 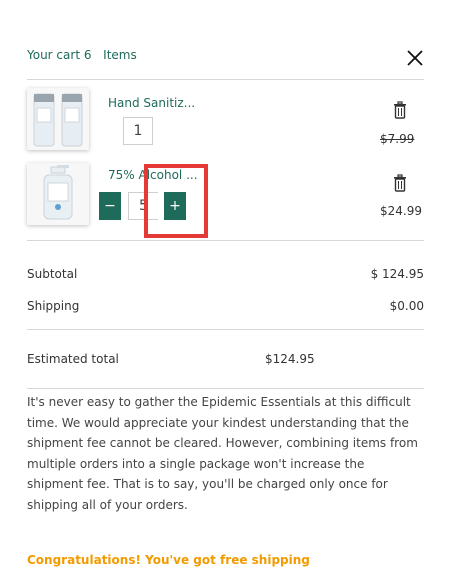 I want to click on cart-title: Your cart 6 Items, so click(x=82, y=55).